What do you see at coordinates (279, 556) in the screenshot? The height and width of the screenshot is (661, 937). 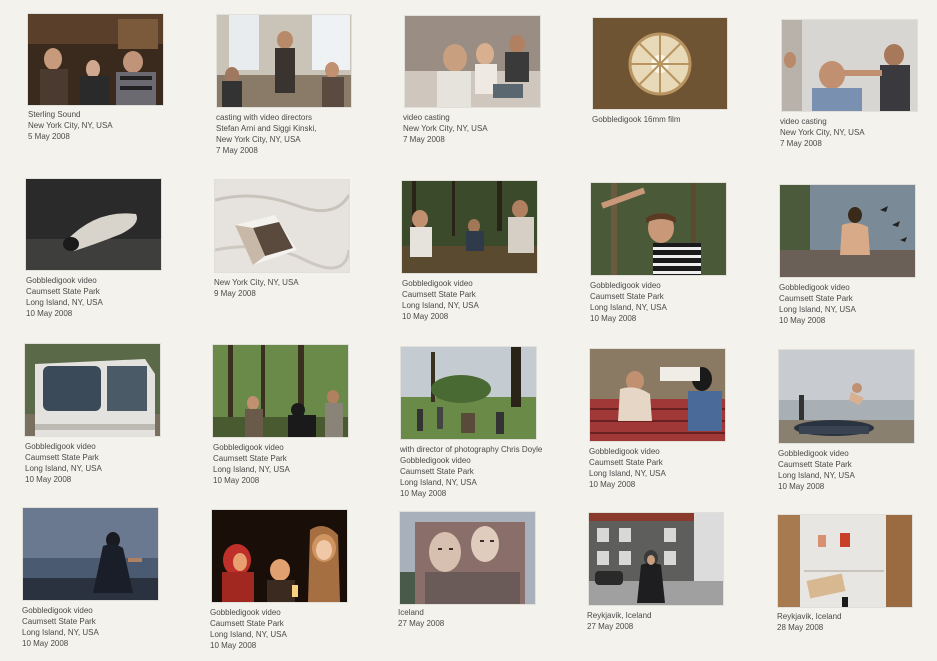 I see `photo-fire-group` at bounding box center [279, 556].